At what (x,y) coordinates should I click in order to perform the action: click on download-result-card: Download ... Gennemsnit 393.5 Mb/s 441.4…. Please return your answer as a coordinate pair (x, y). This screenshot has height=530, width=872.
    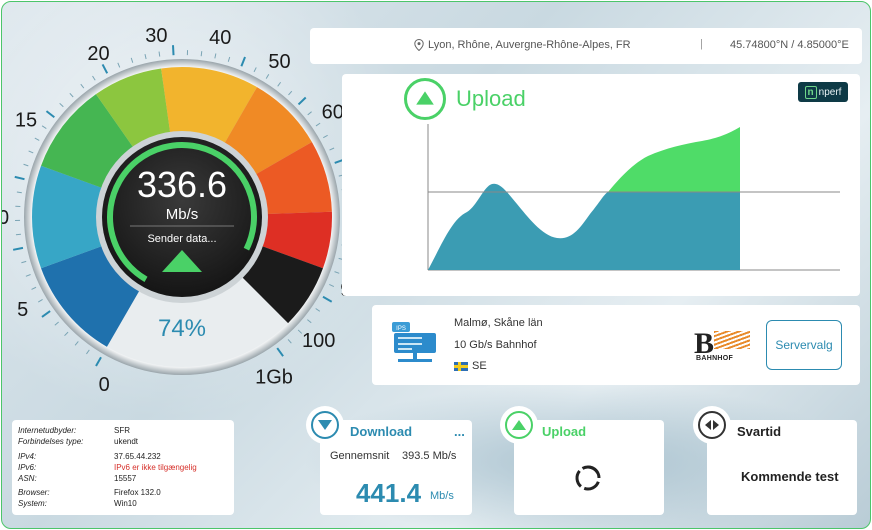
    Looking at the image, I should click on (389, 460).